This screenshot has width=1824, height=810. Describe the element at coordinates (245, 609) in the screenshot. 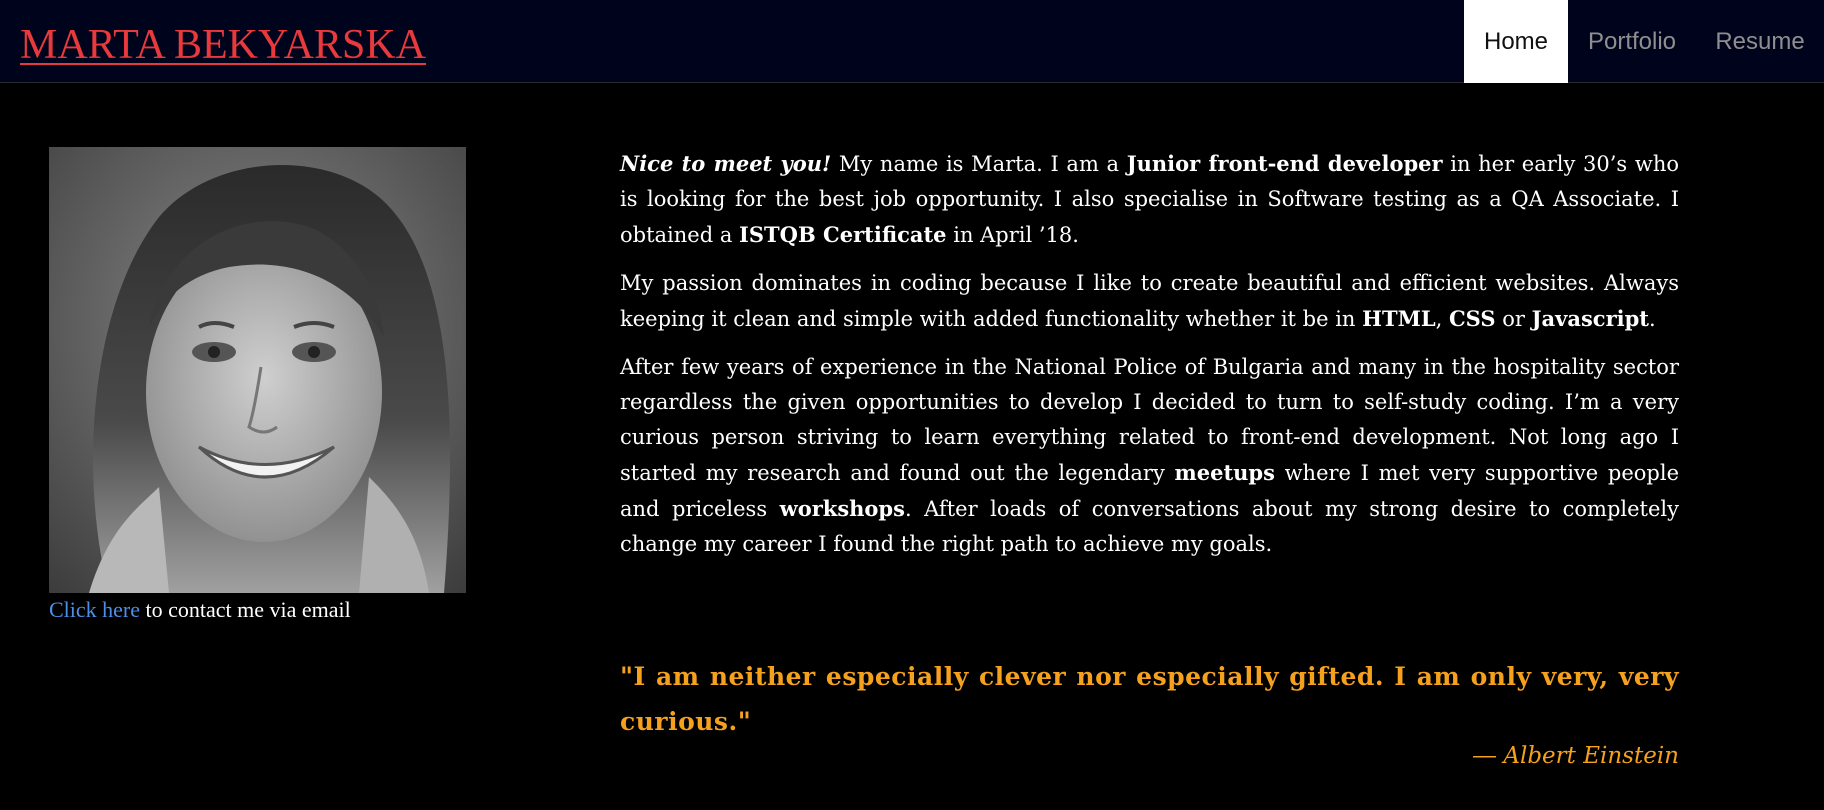

I see `contact-text: to contact me via email` at that location.